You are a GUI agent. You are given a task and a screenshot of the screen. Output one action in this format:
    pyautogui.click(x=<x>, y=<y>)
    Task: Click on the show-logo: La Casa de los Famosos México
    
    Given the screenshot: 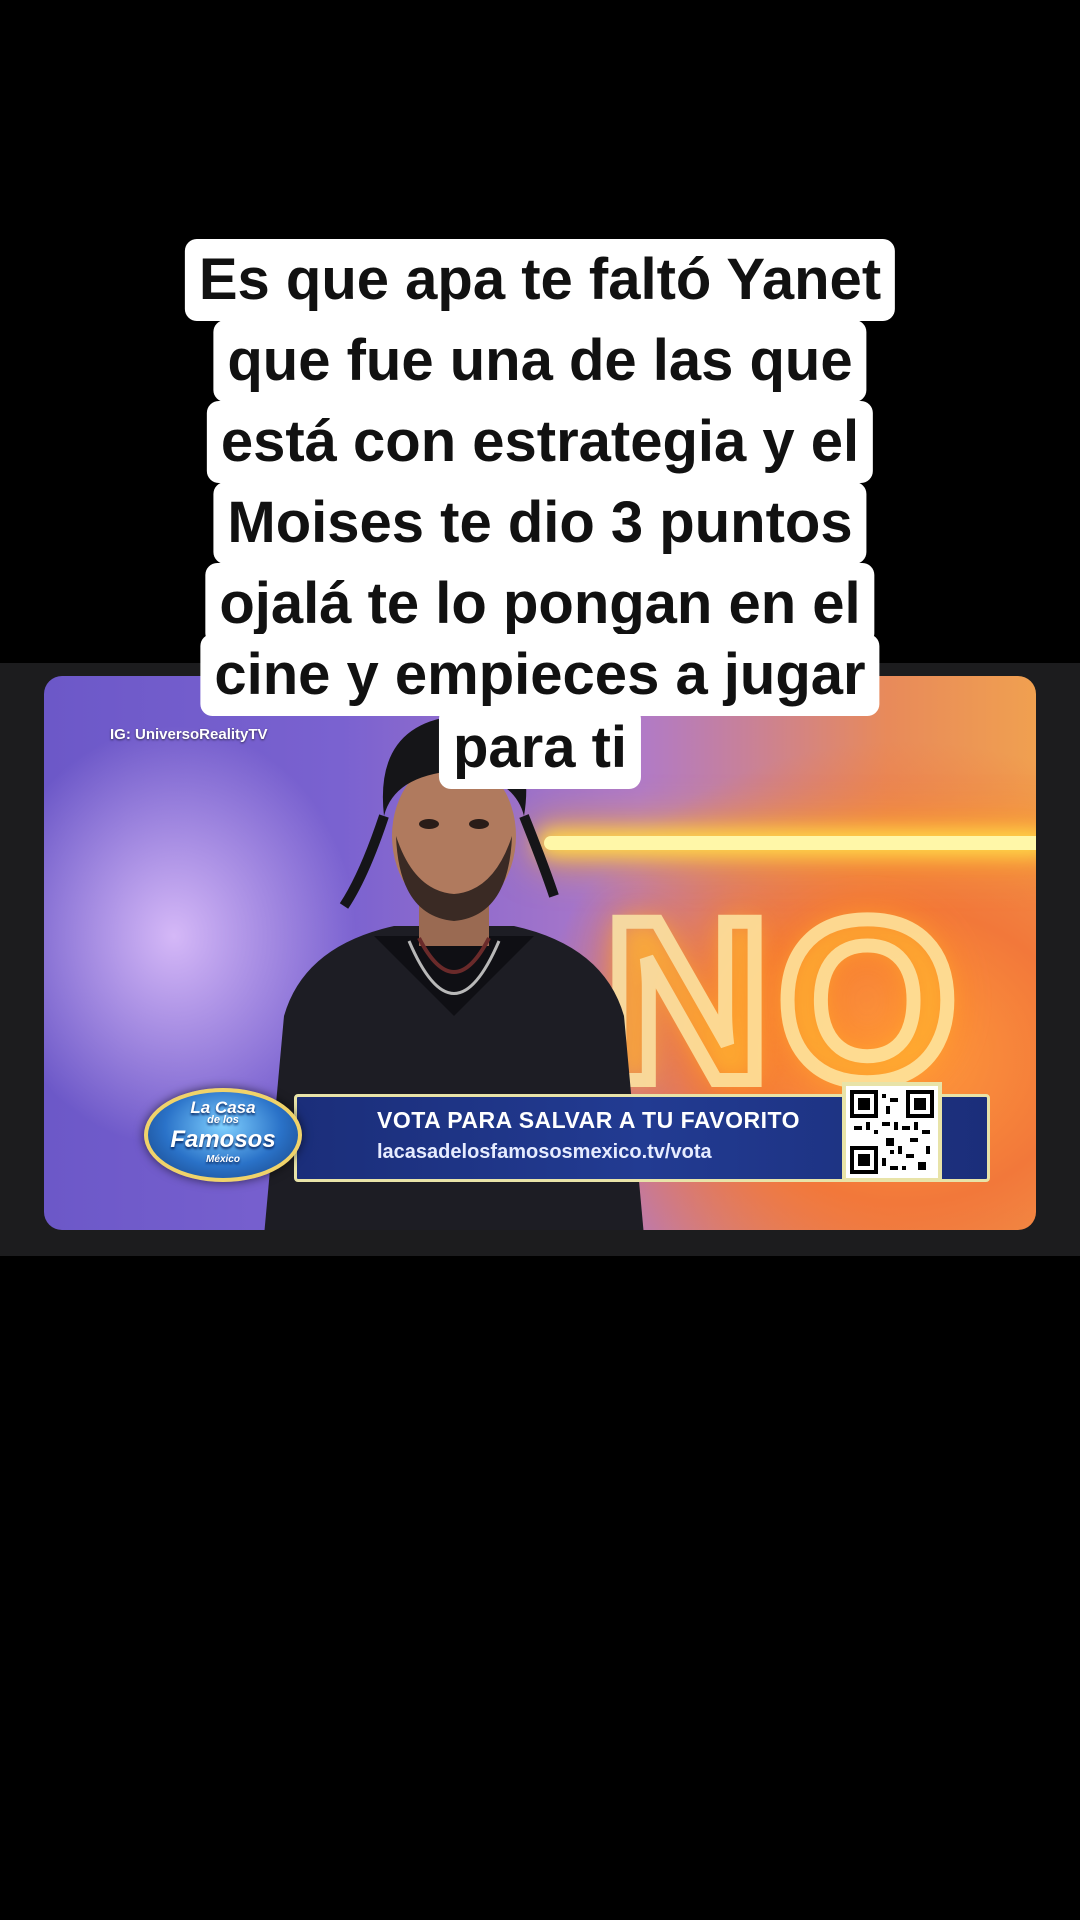 What is the action you would take?
    pyautogui.click(x=223, y=1135)
    